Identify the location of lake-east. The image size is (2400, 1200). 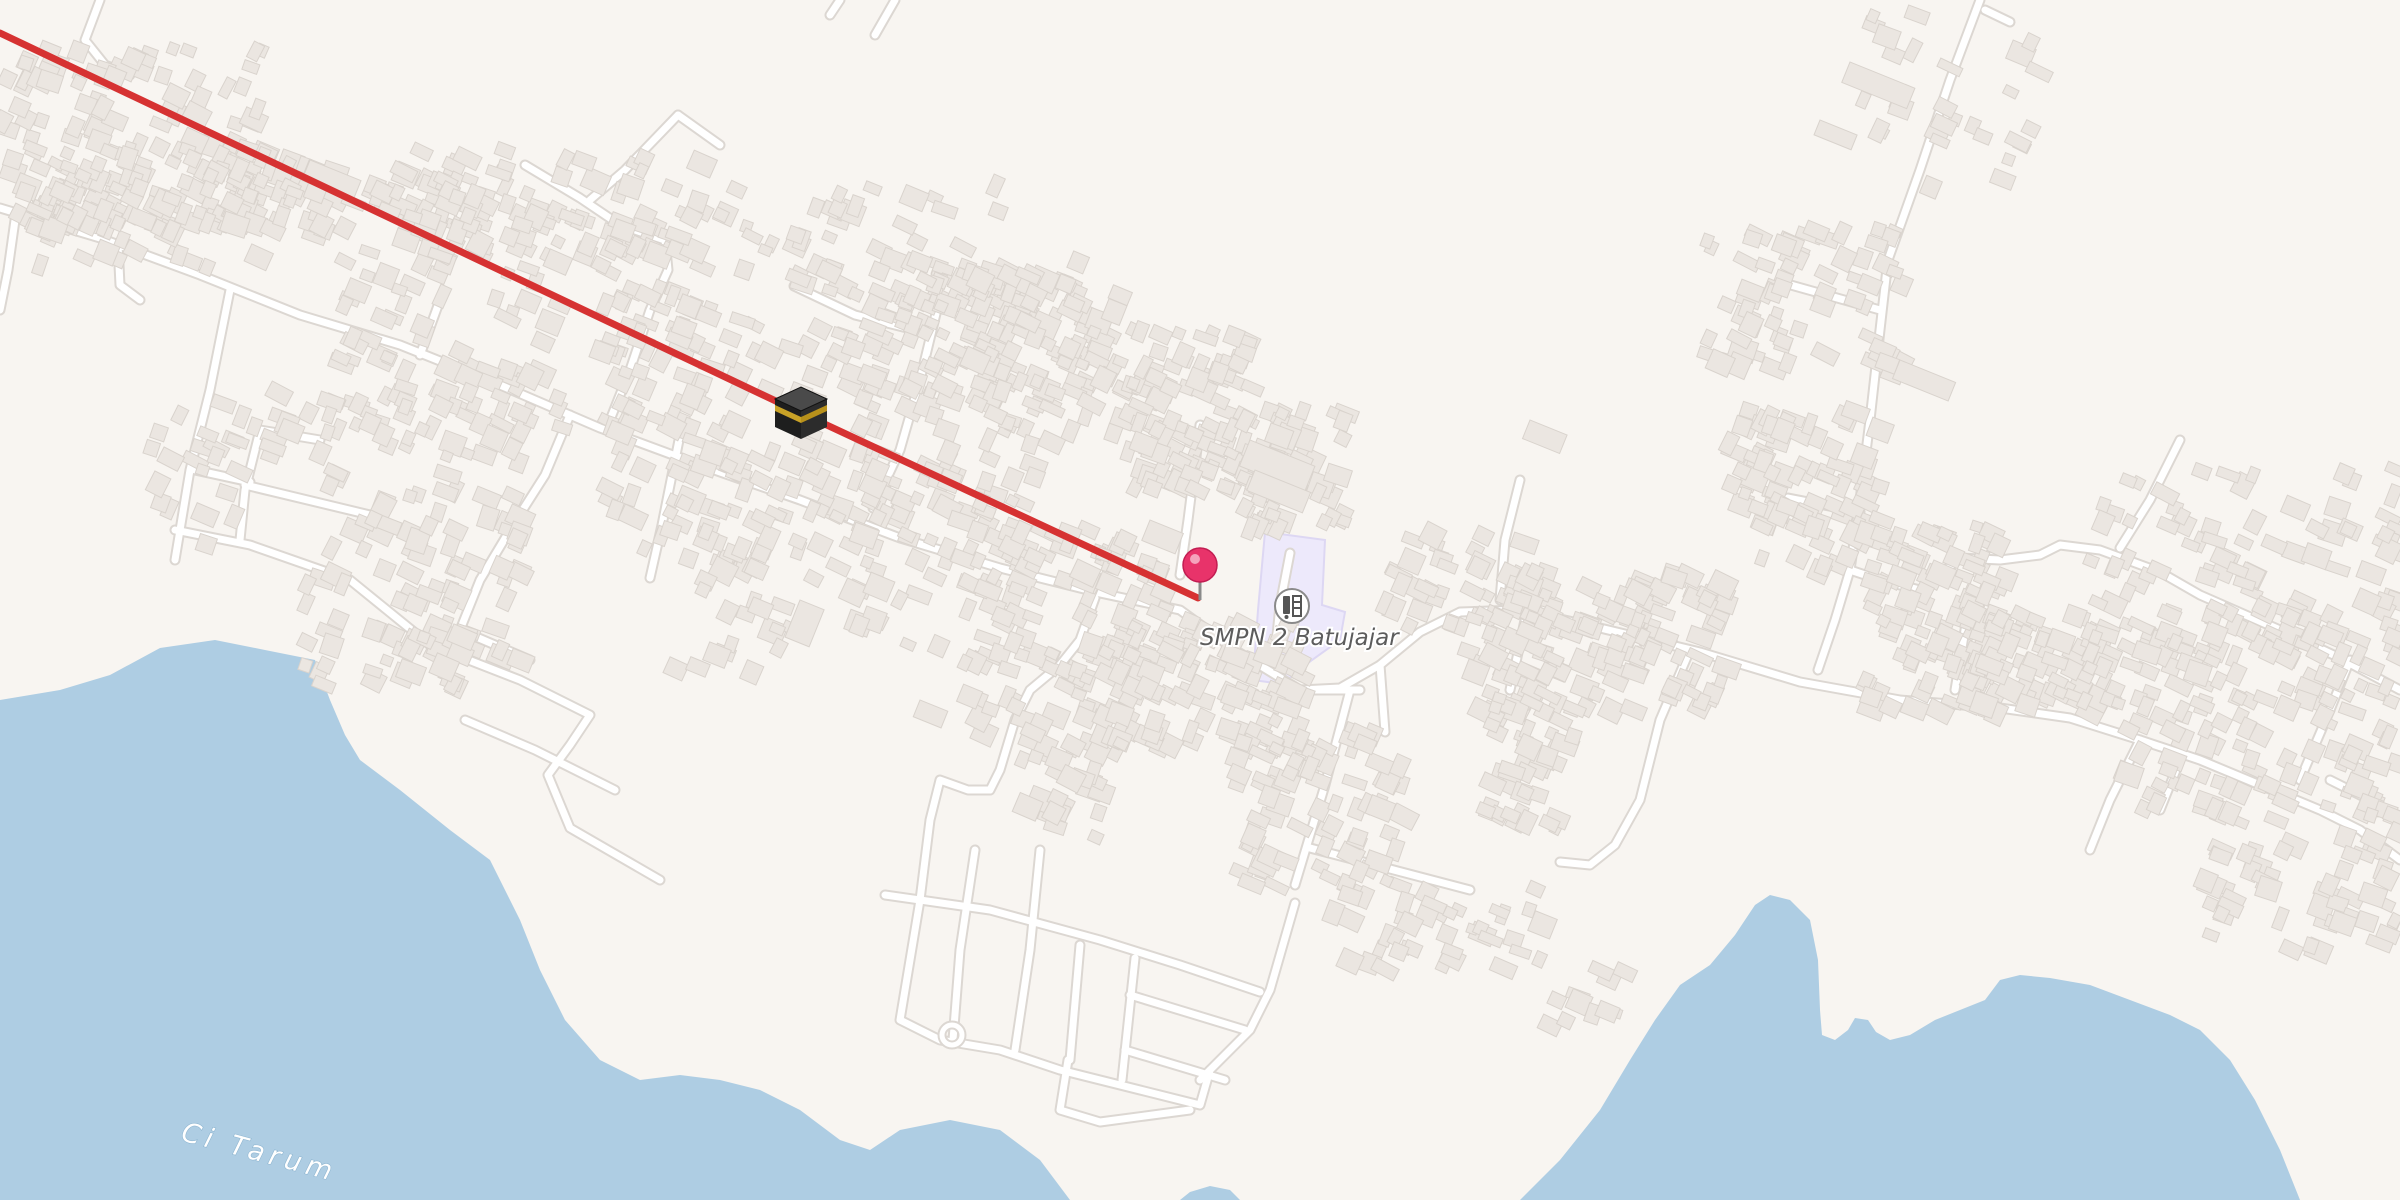
(1910, 1047).